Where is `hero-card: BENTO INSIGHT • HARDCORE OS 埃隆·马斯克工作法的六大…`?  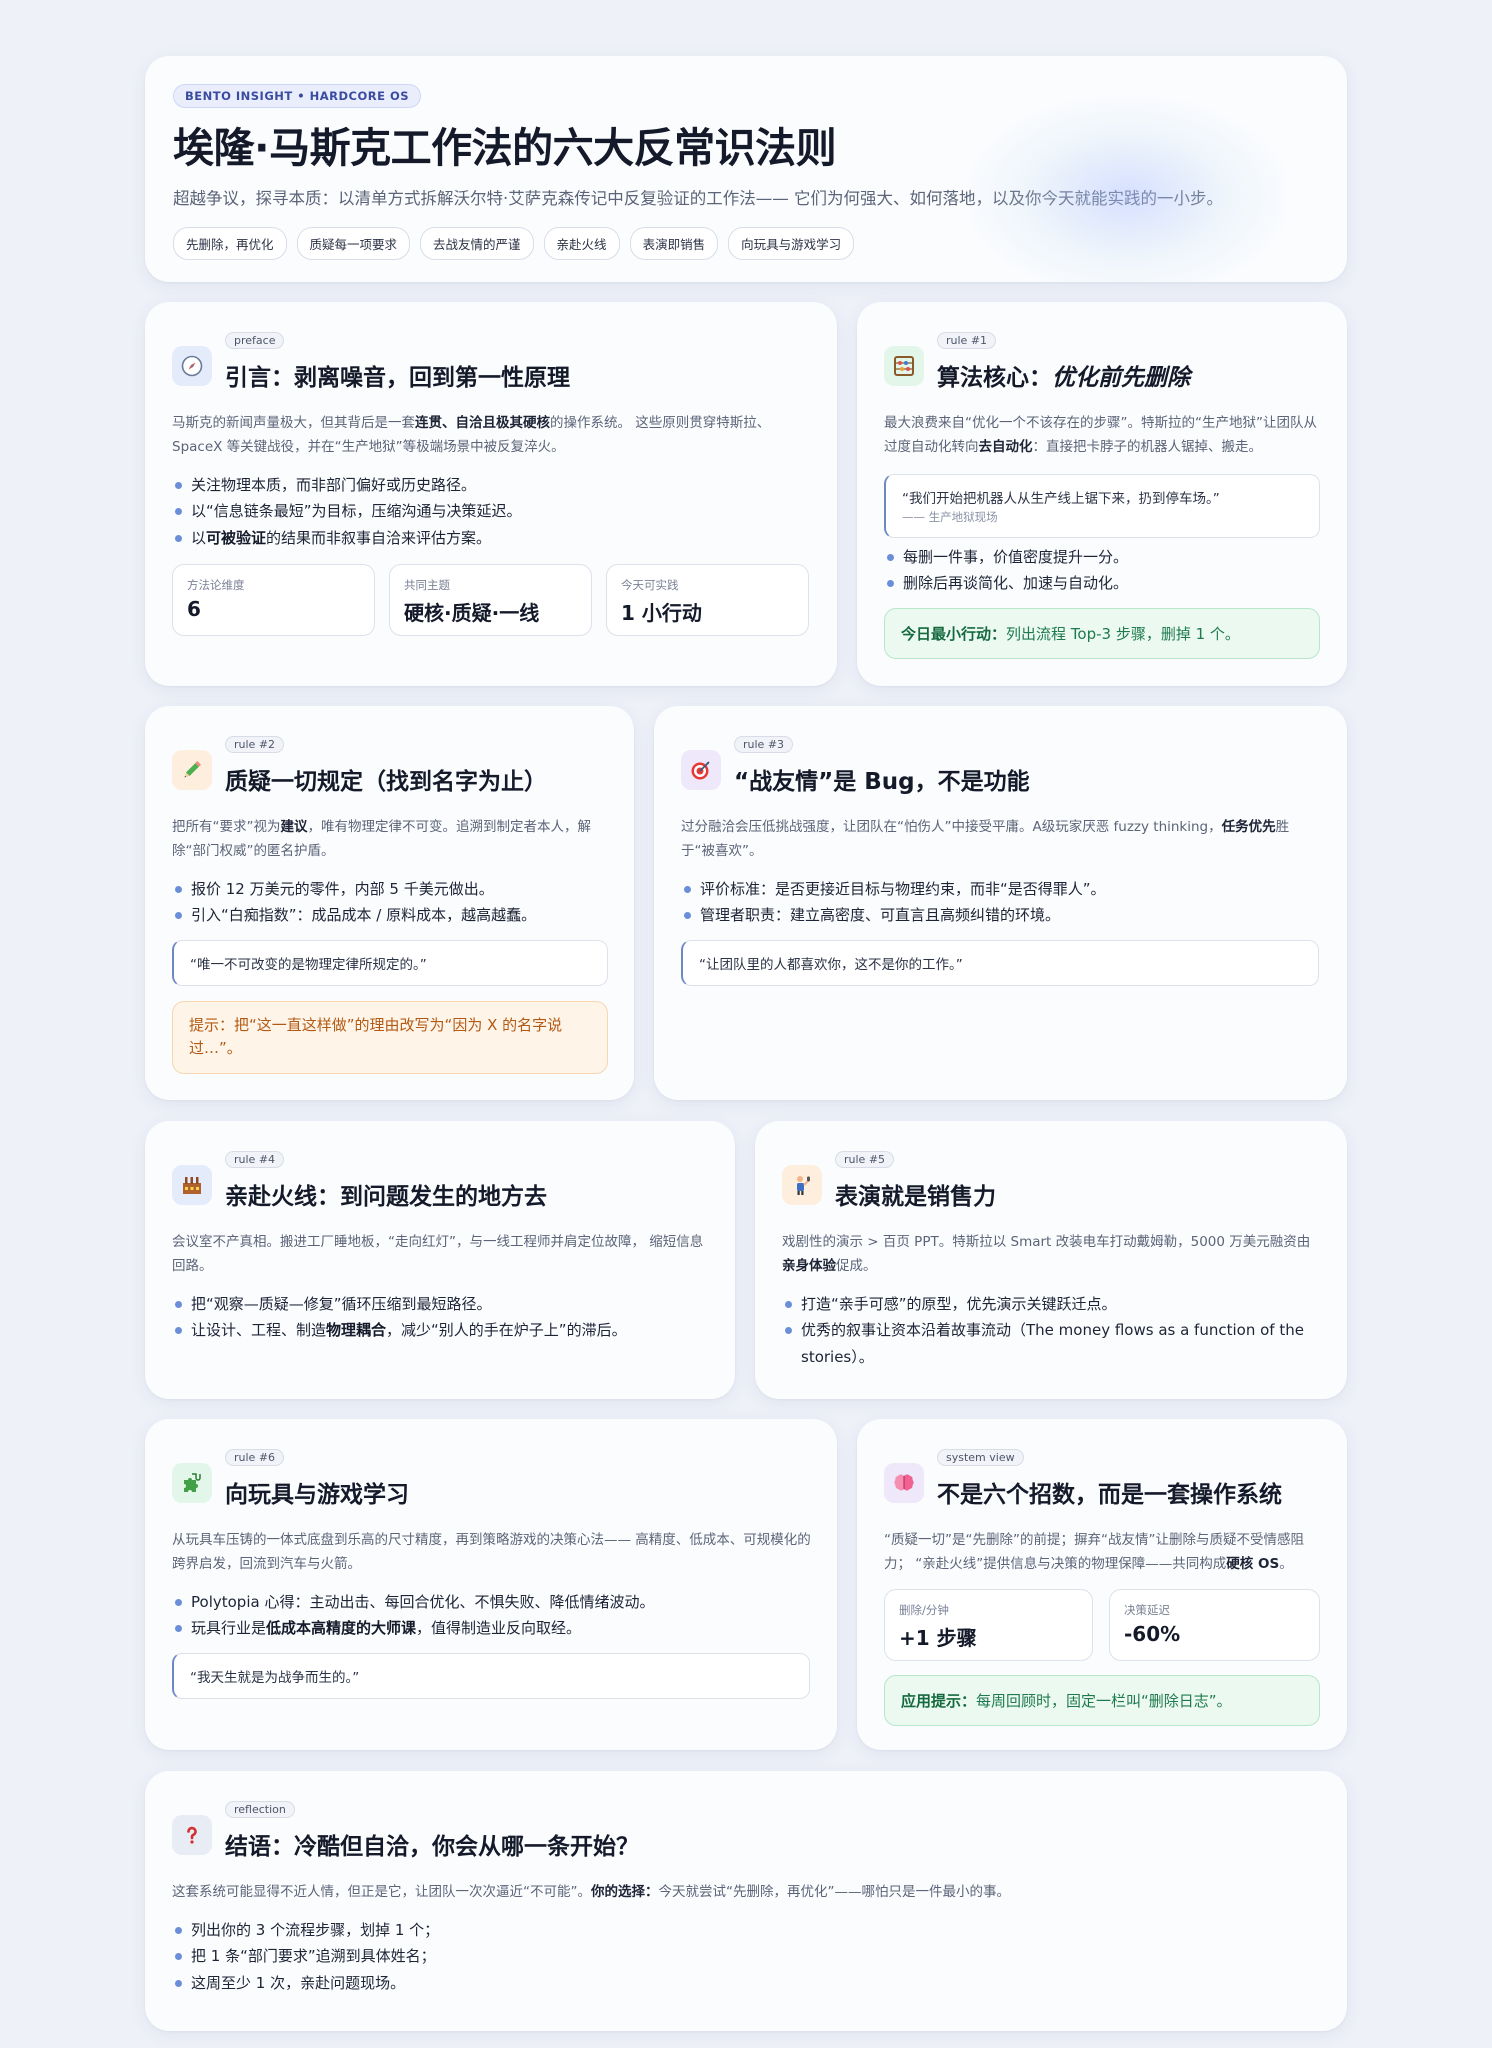
hero-card: BENTO INSIGHT • HARDCORE OS 埃隆·马斯克工作法的六大… is located at coordinates (746, 169).